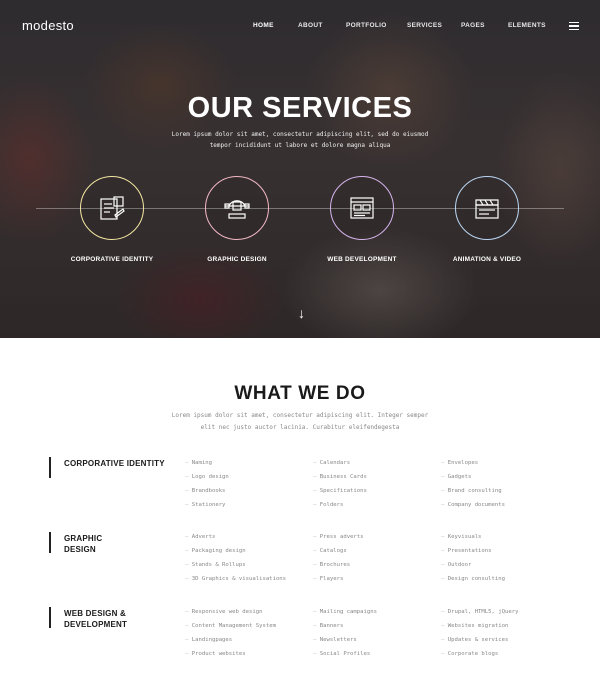 Image resolution: width=600 pixels, height=675 pixels. I want to click on list-item: Naming, so click(247, 467).